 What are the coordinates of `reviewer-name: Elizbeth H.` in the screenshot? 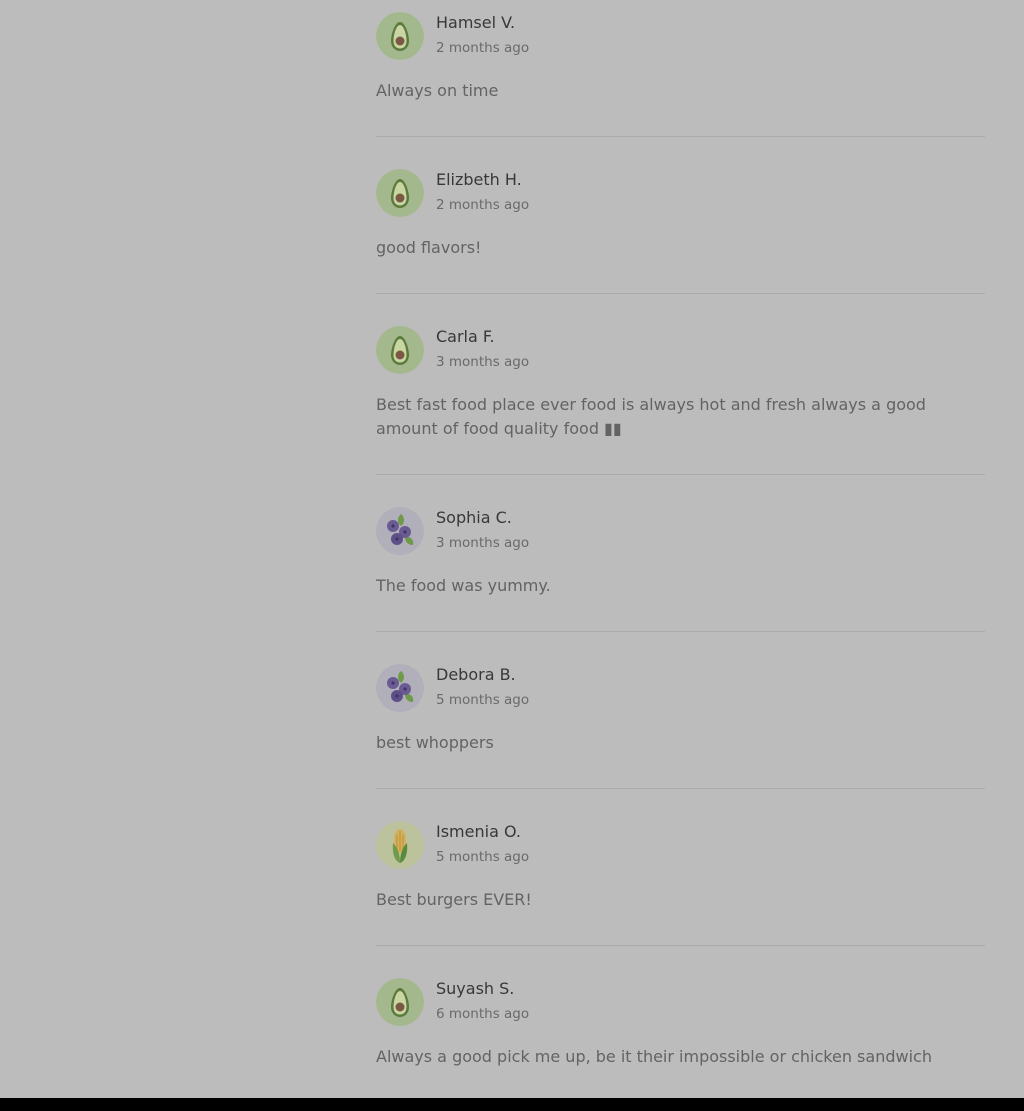 It's located at (479, 179).